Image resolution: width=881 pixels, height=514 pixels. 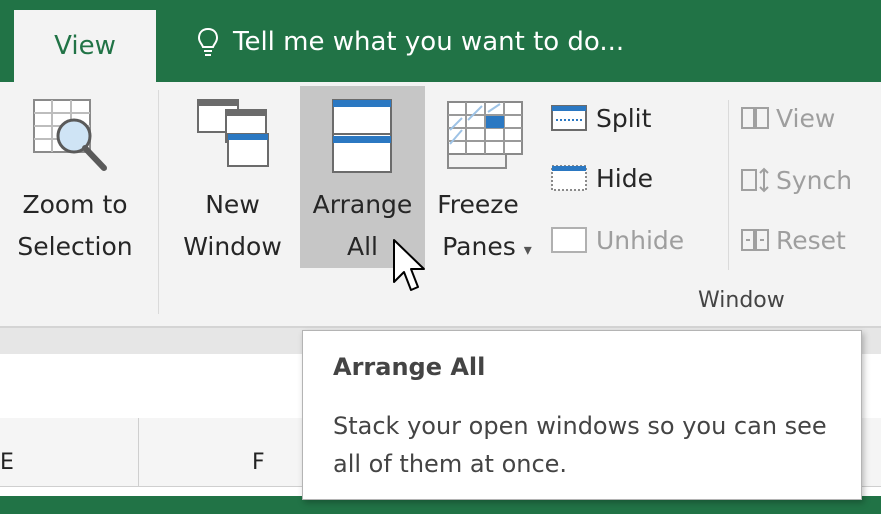 I want to click on hide-button: Hide, so click(x=615, y=178).